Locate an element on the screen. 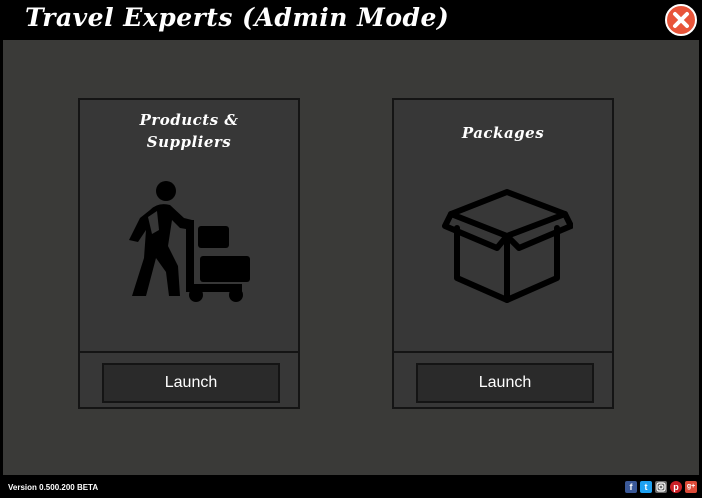  card-title-line: Suppliers is located at coordinates (189, 142).